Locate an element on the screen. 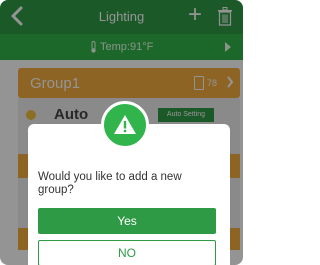  no-button: NO is located at coordinates (127, 252).